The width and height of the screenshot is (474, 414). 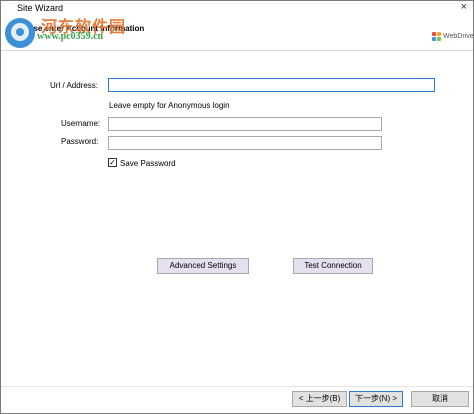 What do you see at coordinates (81, 123) in the screenshot?
I see `username-label: Username:` at bounding box center [81, 123].